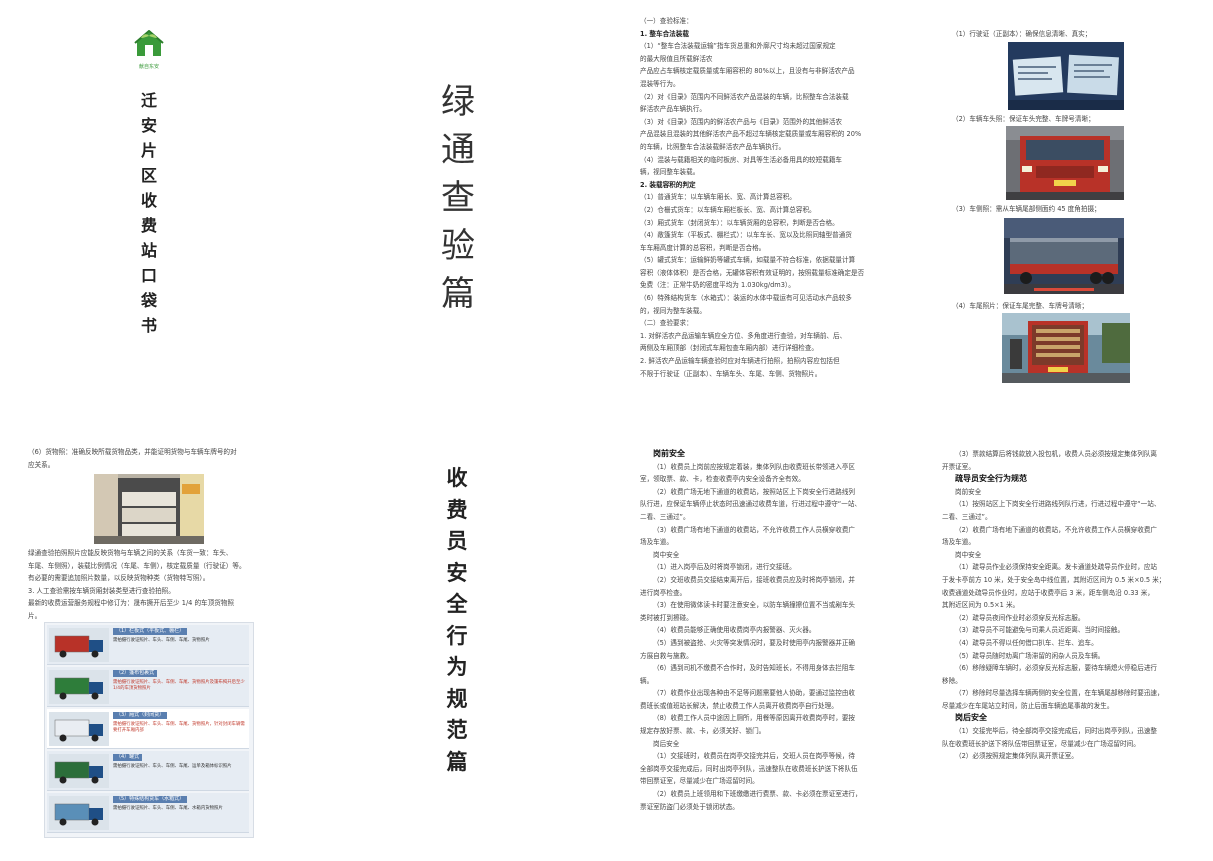  What do you see at coordinates (1056, 454) in the screenshot?
I see `text-line: （3）票款结算后将钱款放入投包机，收费人员必须按规定集体列队离` at bounding box center [1056, 454].